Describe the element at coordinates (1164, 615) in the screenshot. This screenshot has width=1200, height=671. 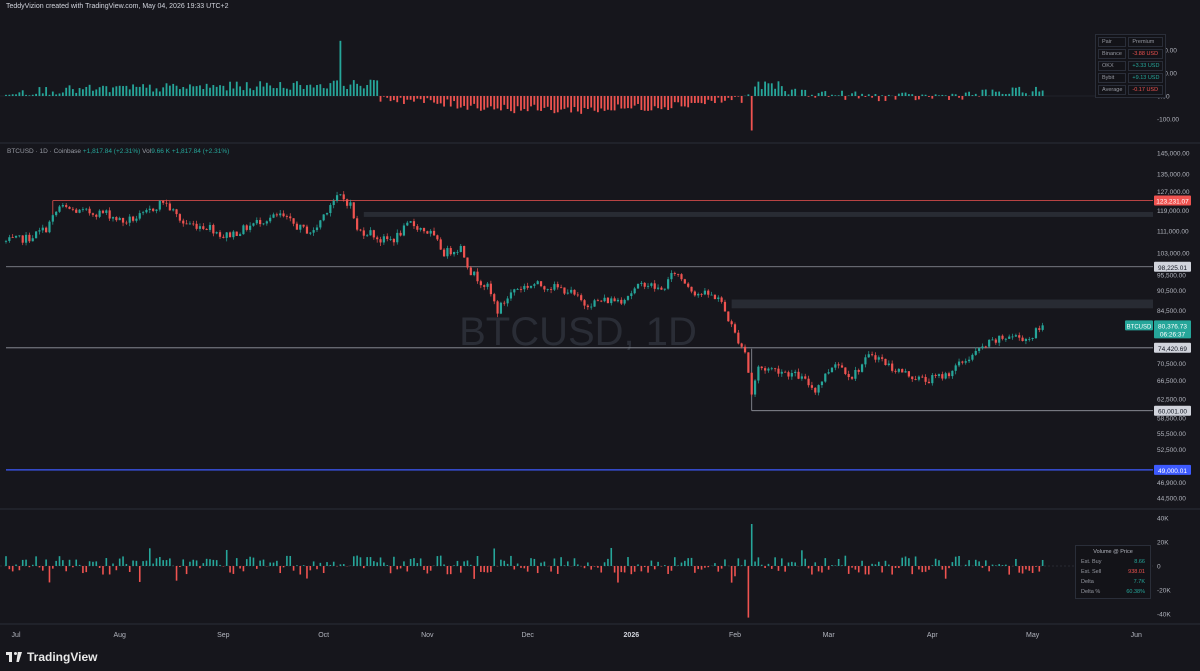
I see `volume-tick-label: -40K` at that location.